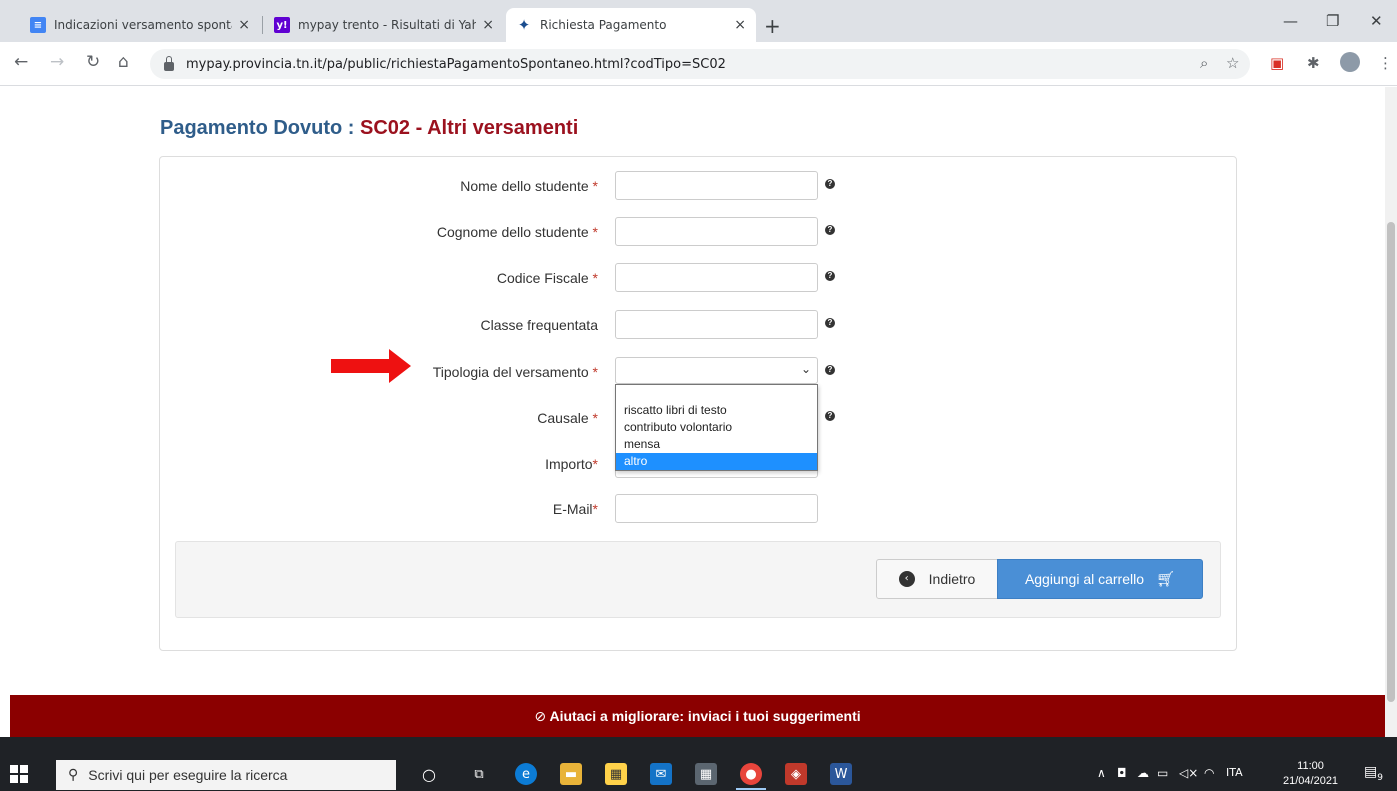  I want to click on form-row-nome: Nome dello studente * ?, so click(699, 186).